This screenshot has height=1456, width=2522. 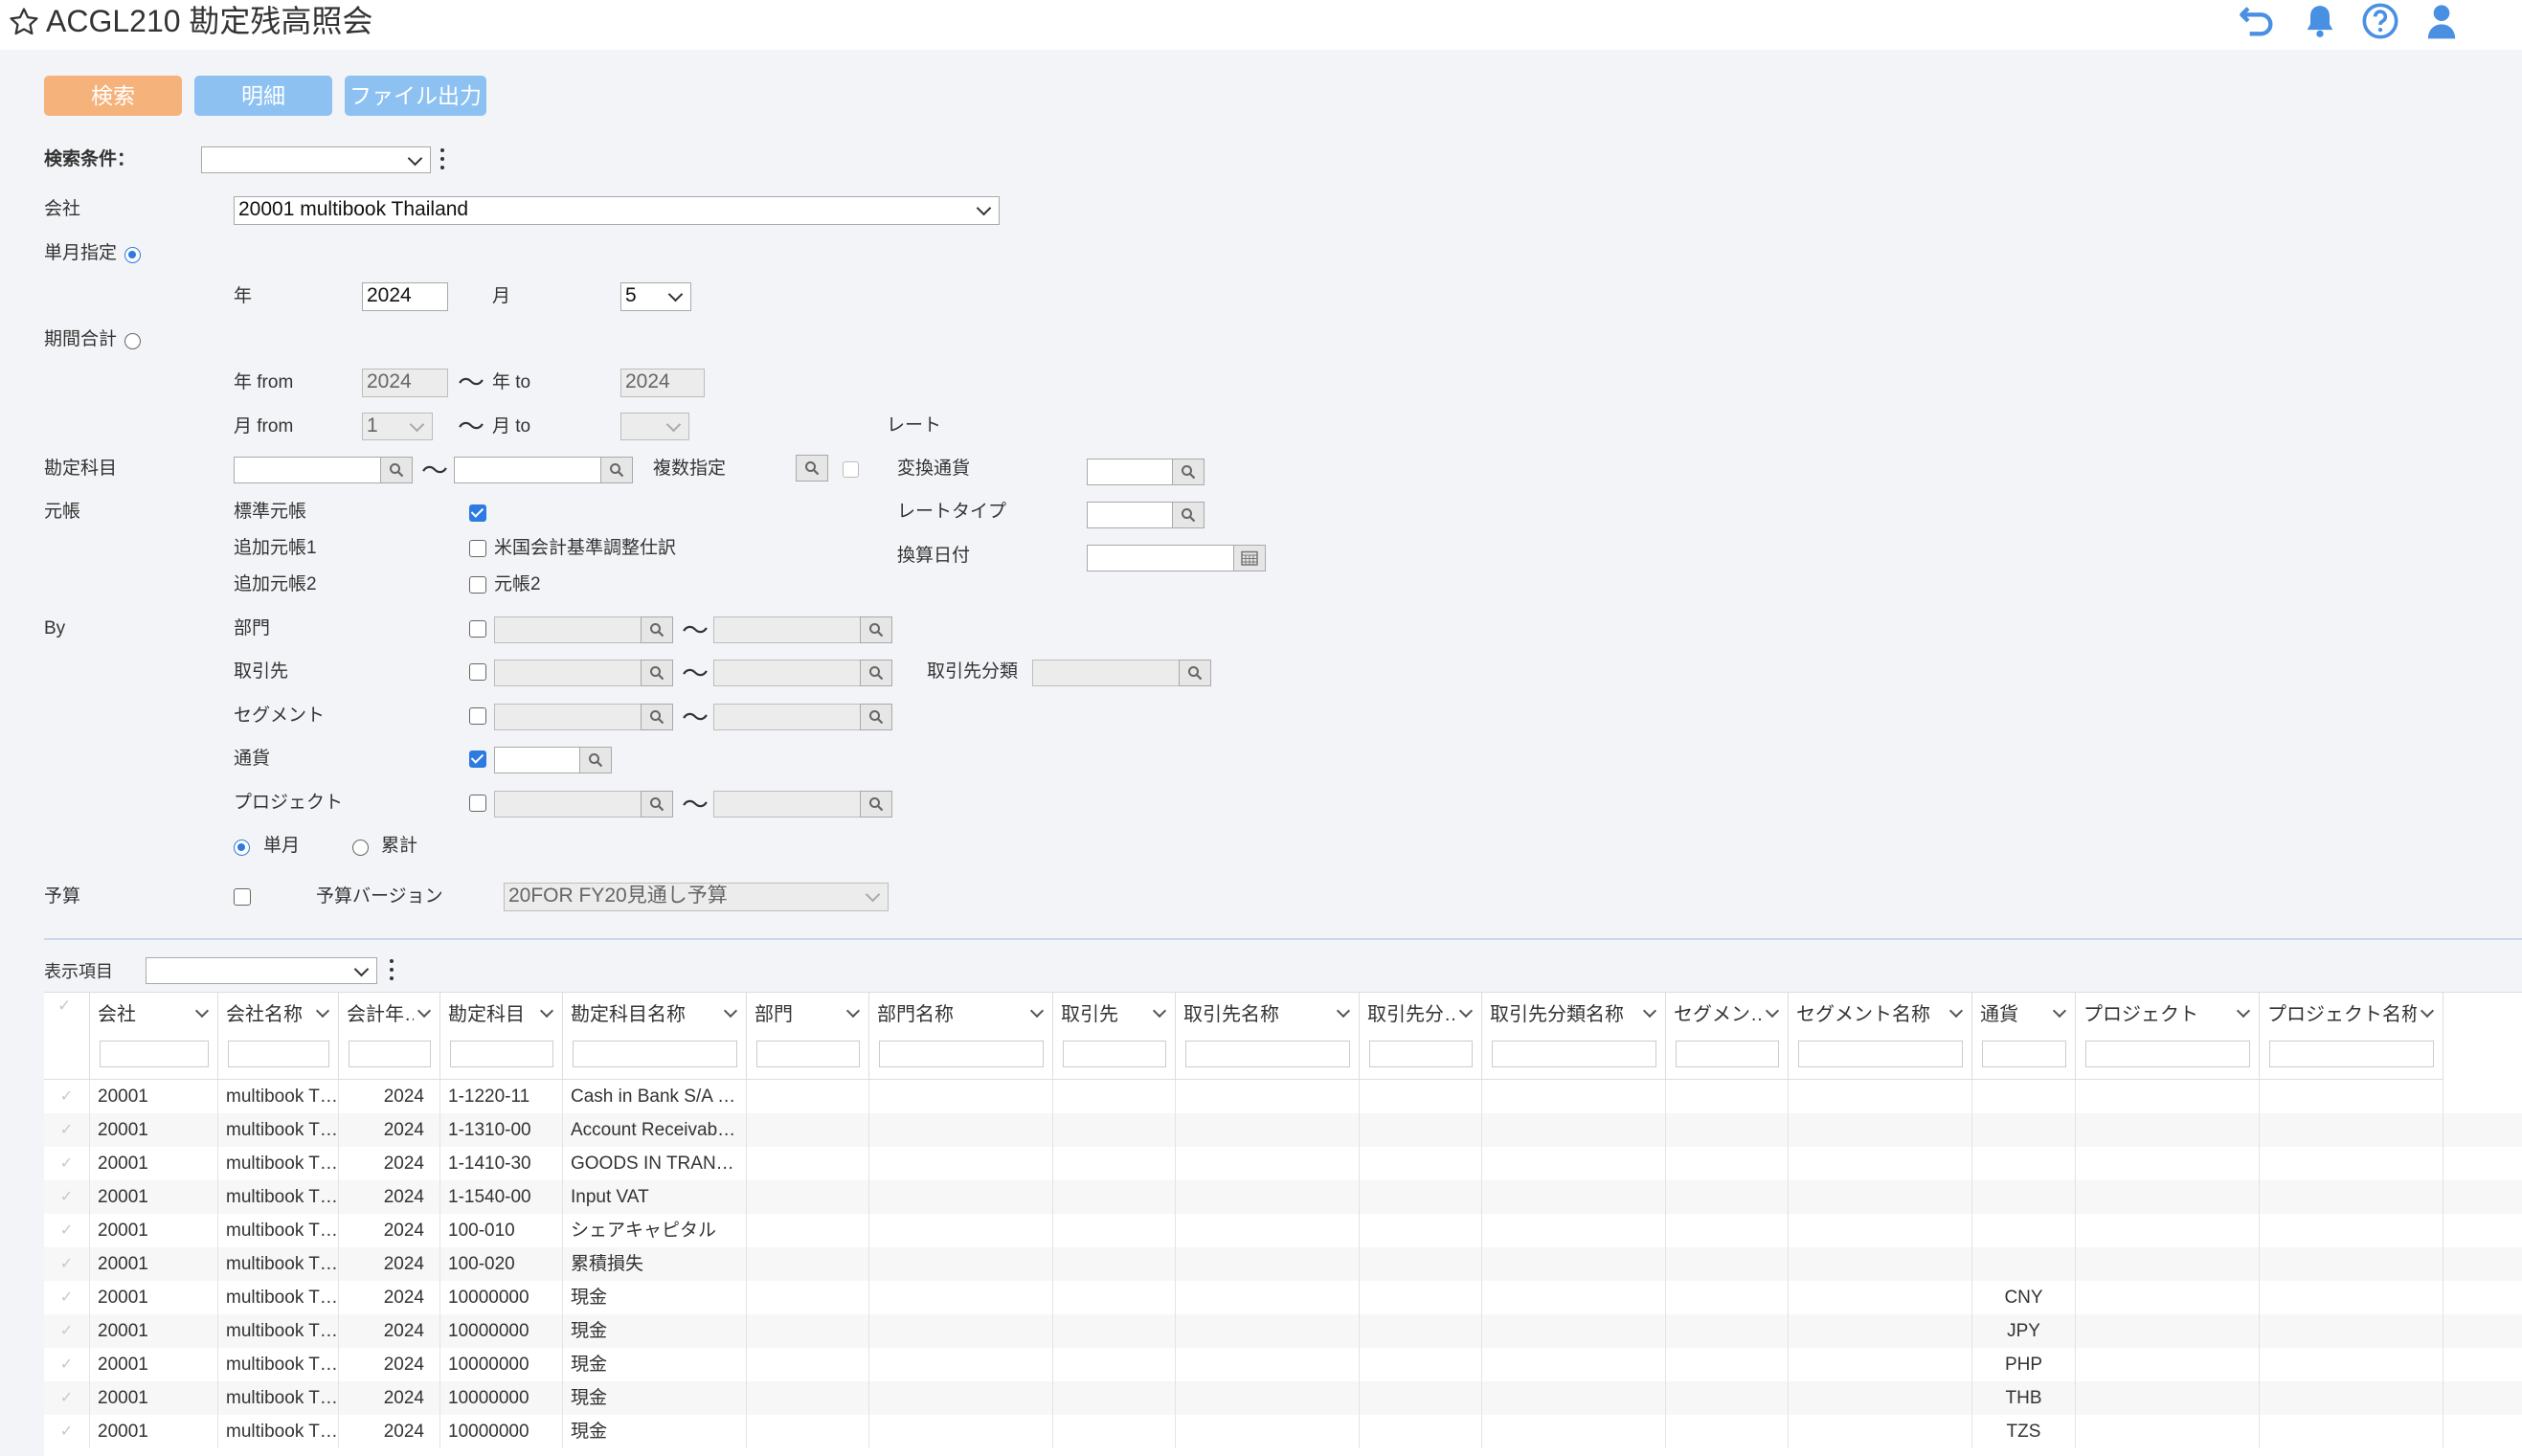 I want to click on display-items-menu-icon, so click(x=391, y=971).